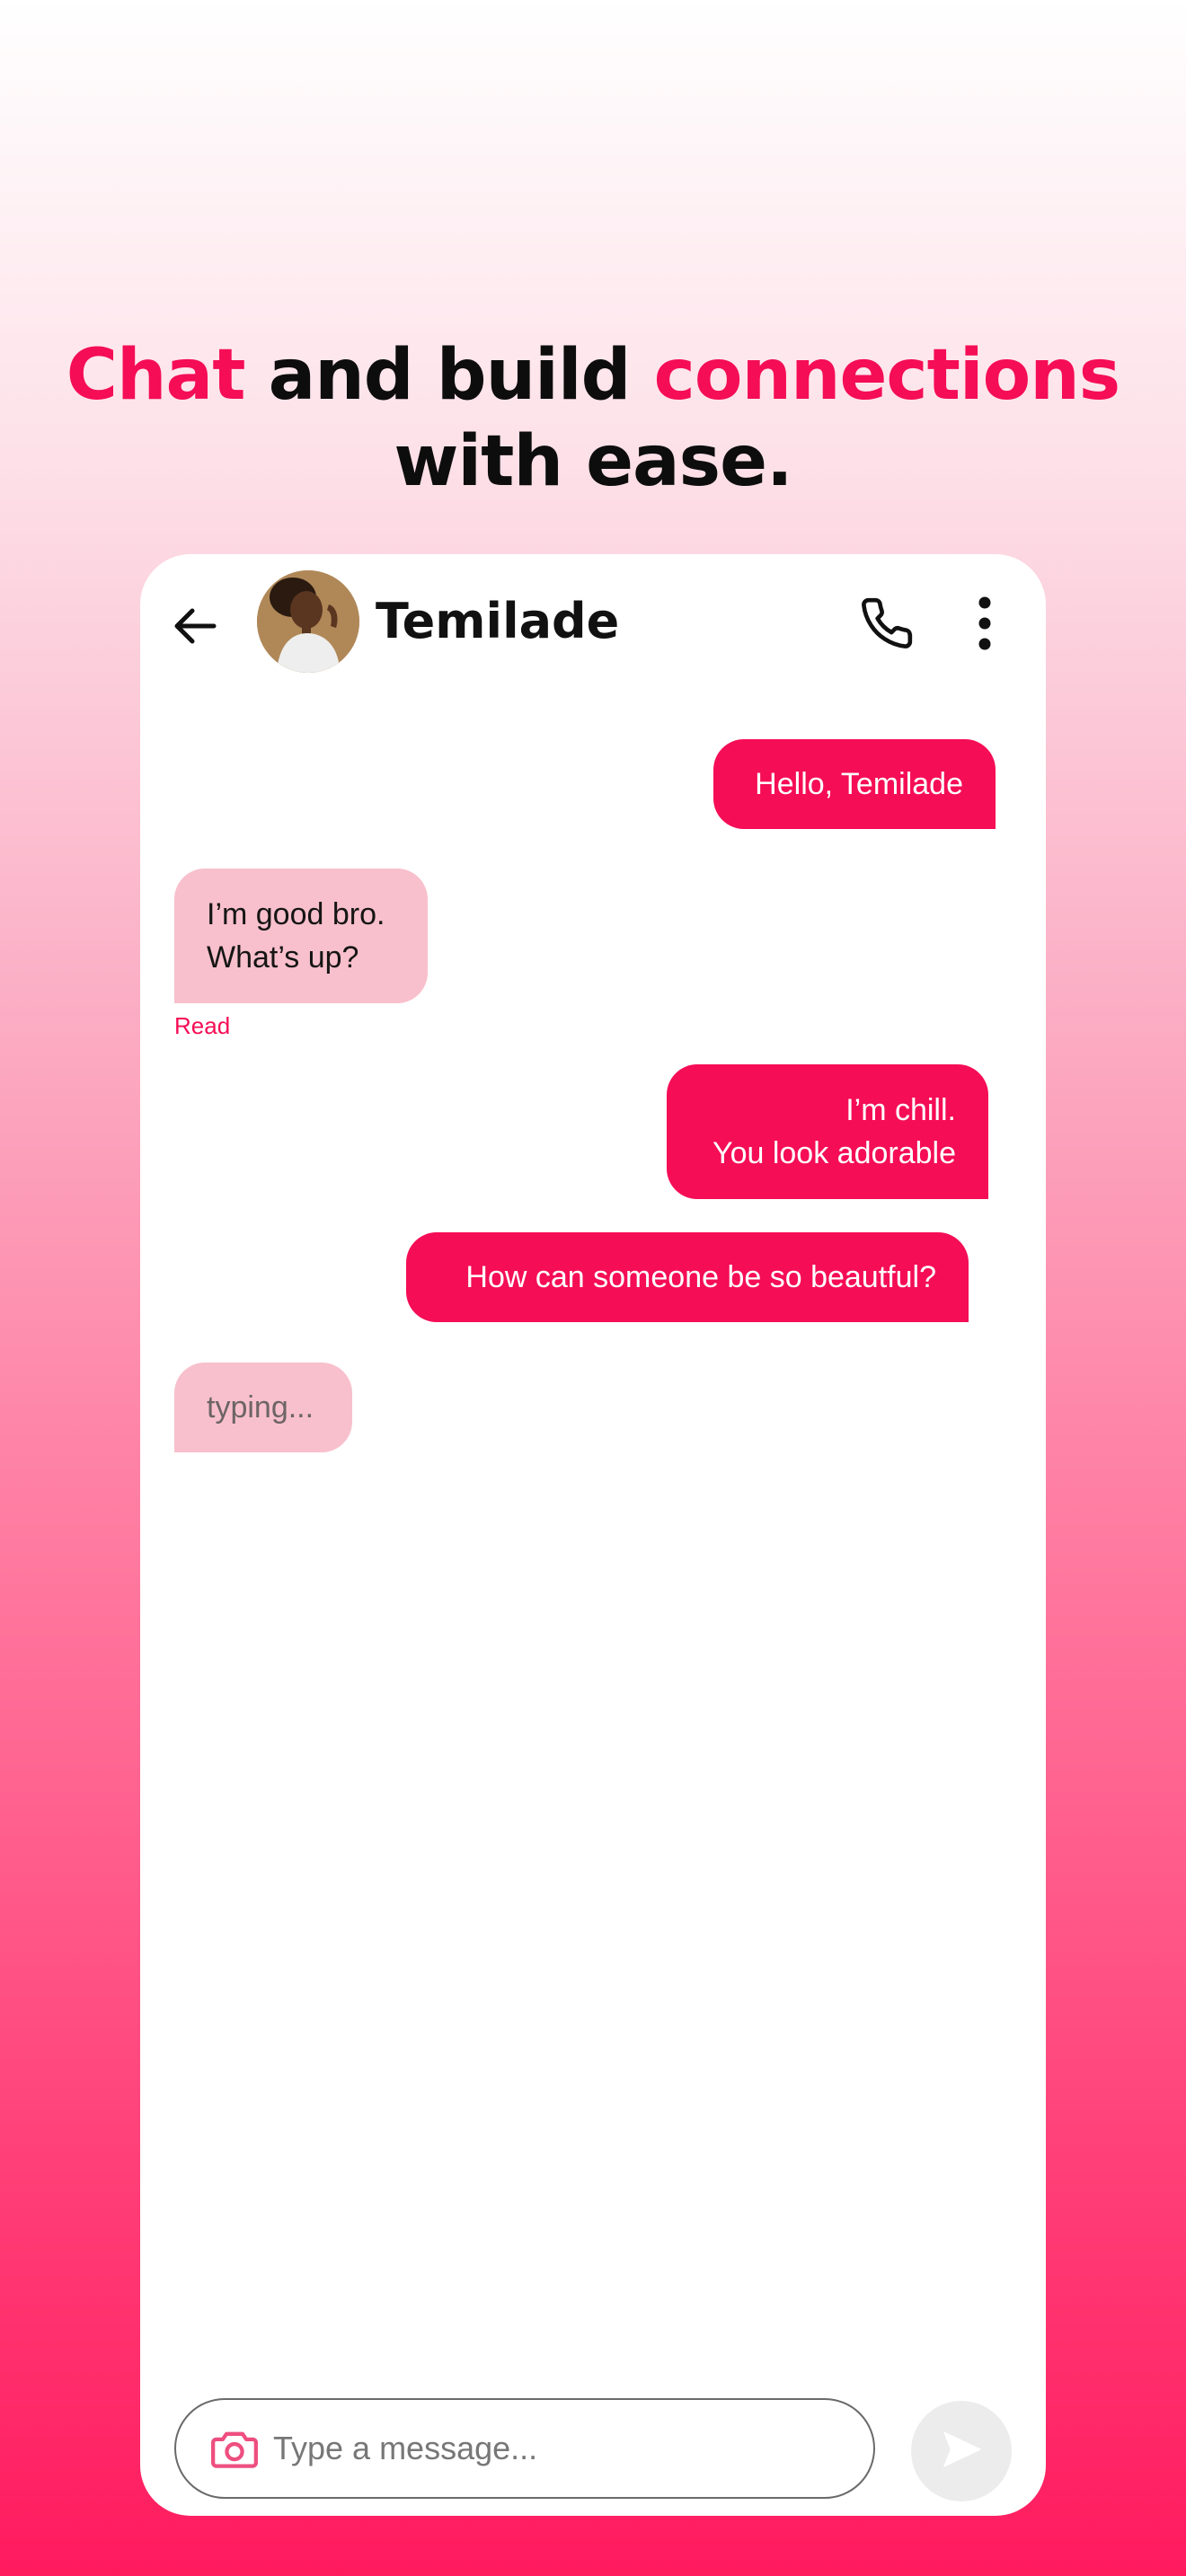 Image resolution: width=1186 pixels, height=2576 pixels. Describe the element at coordinates (296, 914) in the screenshot. I see `message-text-line: I’m good bro.` at that location.